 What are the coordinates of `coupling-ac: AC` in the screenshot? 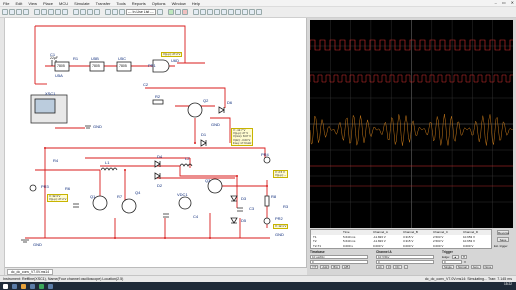 It's located at (380, 266).